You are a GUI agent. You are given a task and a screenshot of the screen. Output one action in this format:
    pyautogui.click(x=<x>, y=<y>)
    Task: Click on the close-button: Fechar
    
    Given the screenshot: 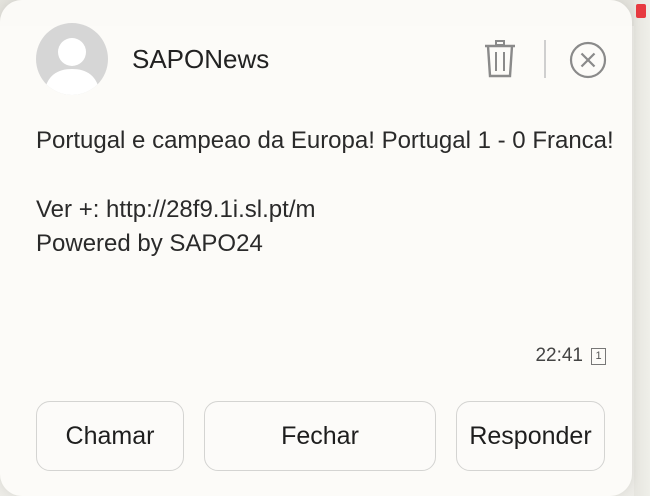 What is the action you would take?
    pyautogui.click(x=320, y=436)
    